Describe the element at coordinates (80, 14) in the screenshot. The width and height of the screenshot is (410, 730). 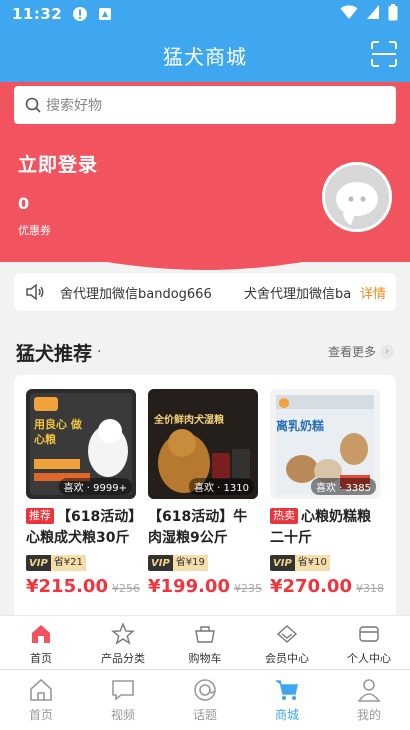
I see `alert-icon` at that location.